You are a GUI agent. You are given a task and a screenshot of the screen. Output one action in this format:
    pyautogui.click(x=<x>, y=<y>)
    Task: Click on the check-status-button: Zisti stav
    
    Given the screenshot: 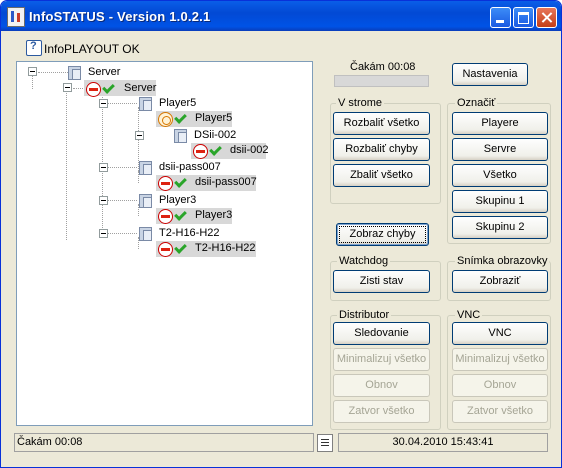 What is the action you would take?
    pyautogui.click(x=381, y=281)
    